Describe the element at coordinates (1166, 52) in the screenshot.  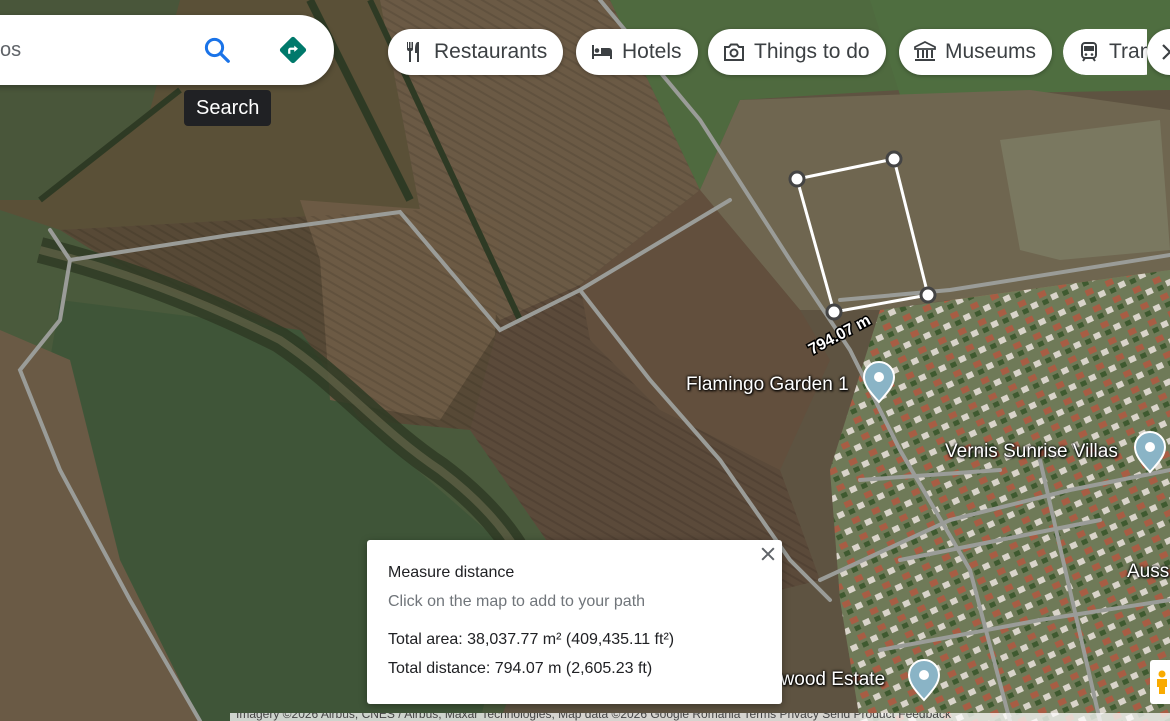
I see `chevron-right-icon` at that location.